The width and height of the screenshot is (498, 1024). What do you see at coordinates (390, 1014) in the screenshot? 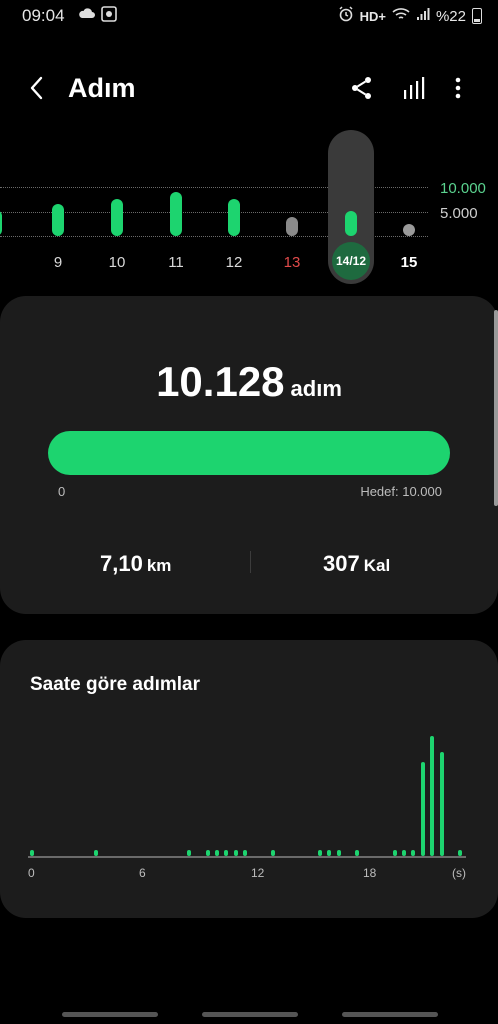
I see `nav-back` at bounding box center [390, 1014].